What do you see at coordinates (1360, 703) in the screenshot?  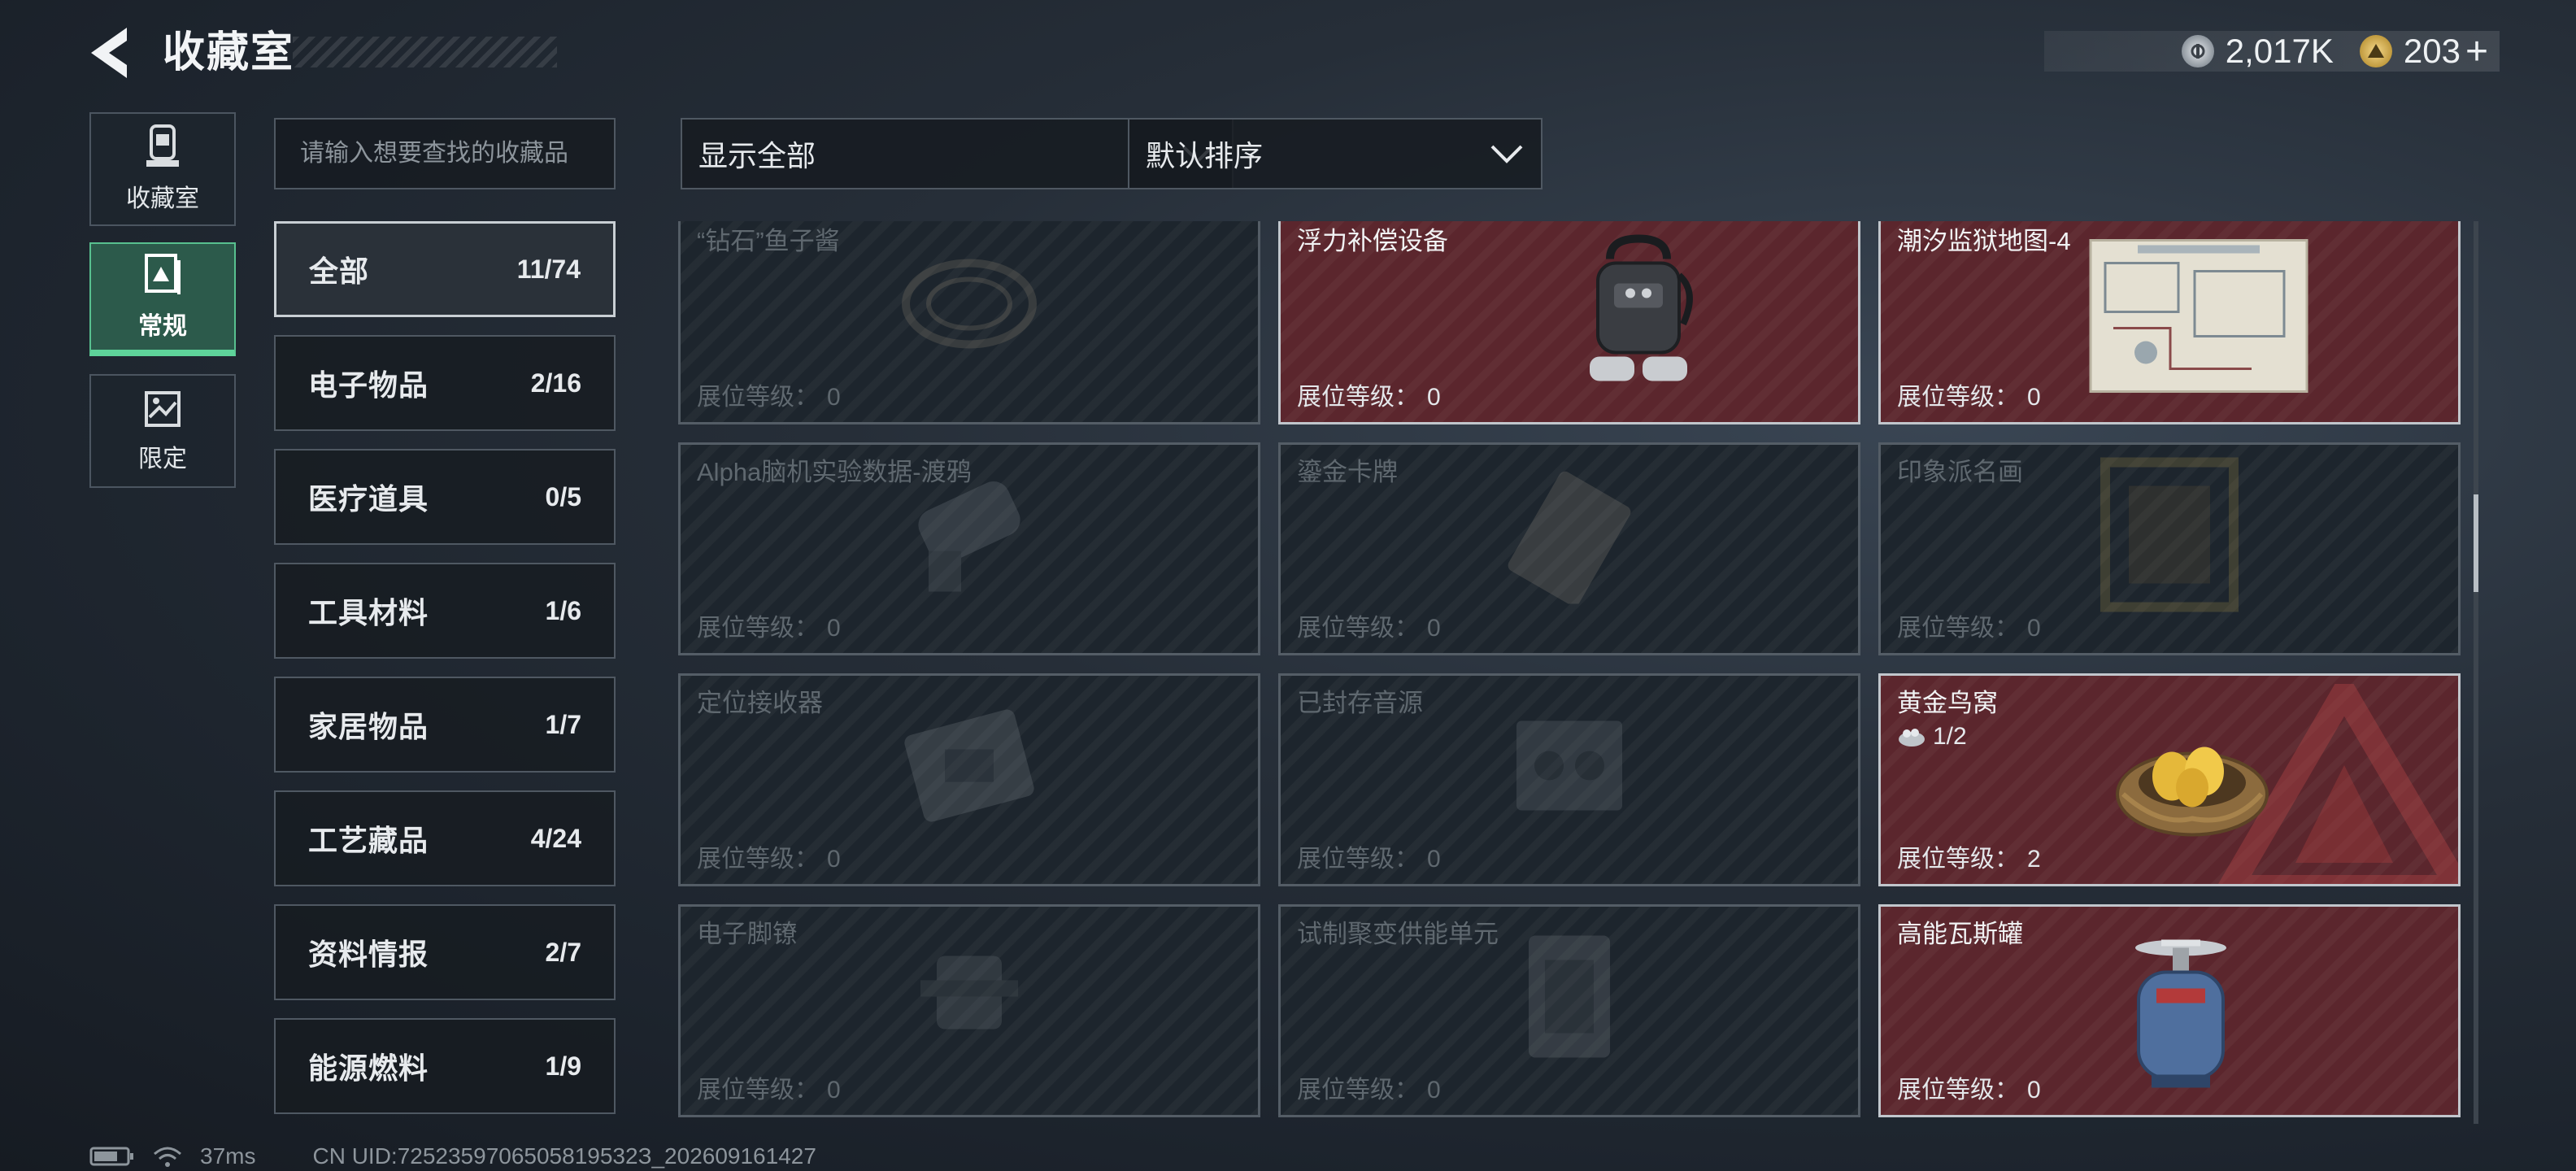 I see `item-name: 已封存音源` at bounding box center [1360, 703].